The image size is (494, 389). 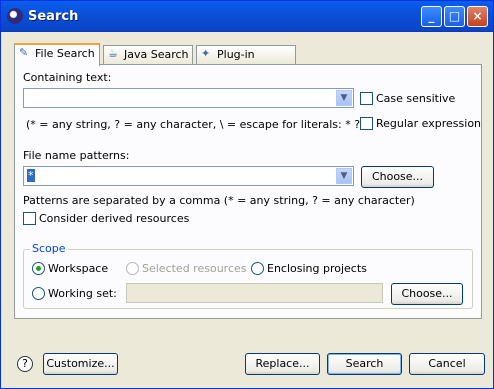 I want to click on working-set-radio, so click(x=38, y=293).